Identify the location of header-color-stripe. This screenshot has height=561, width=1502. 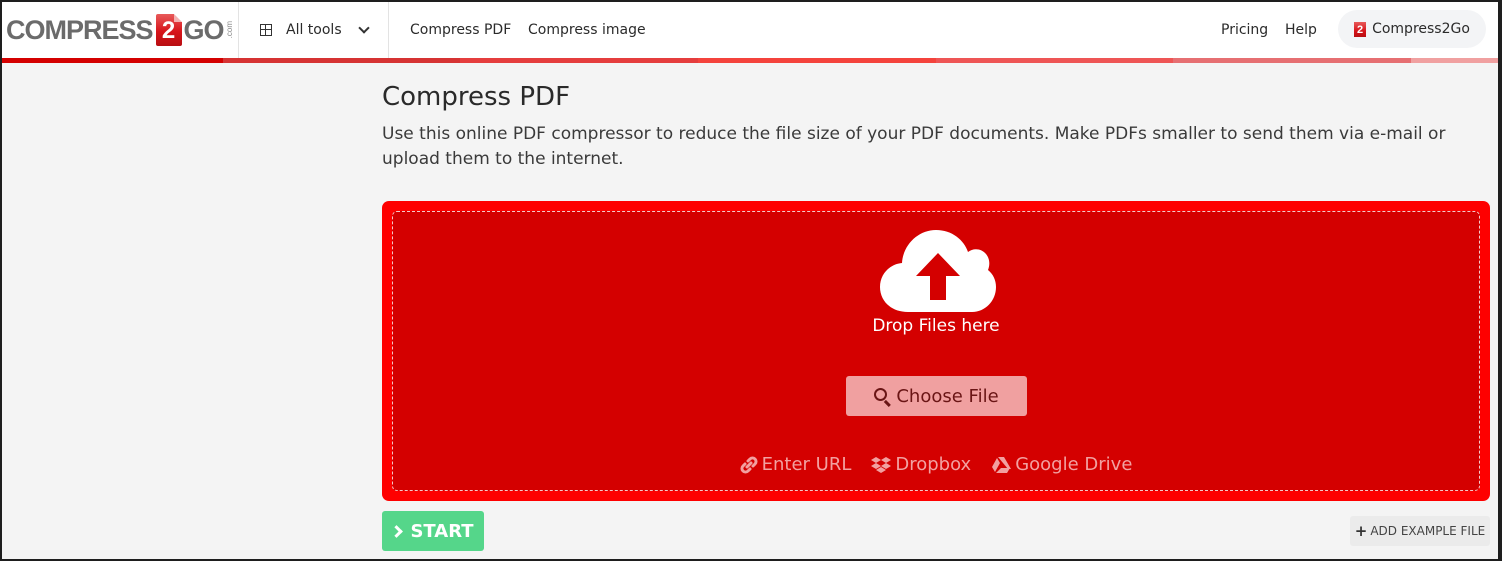
(750, 60).